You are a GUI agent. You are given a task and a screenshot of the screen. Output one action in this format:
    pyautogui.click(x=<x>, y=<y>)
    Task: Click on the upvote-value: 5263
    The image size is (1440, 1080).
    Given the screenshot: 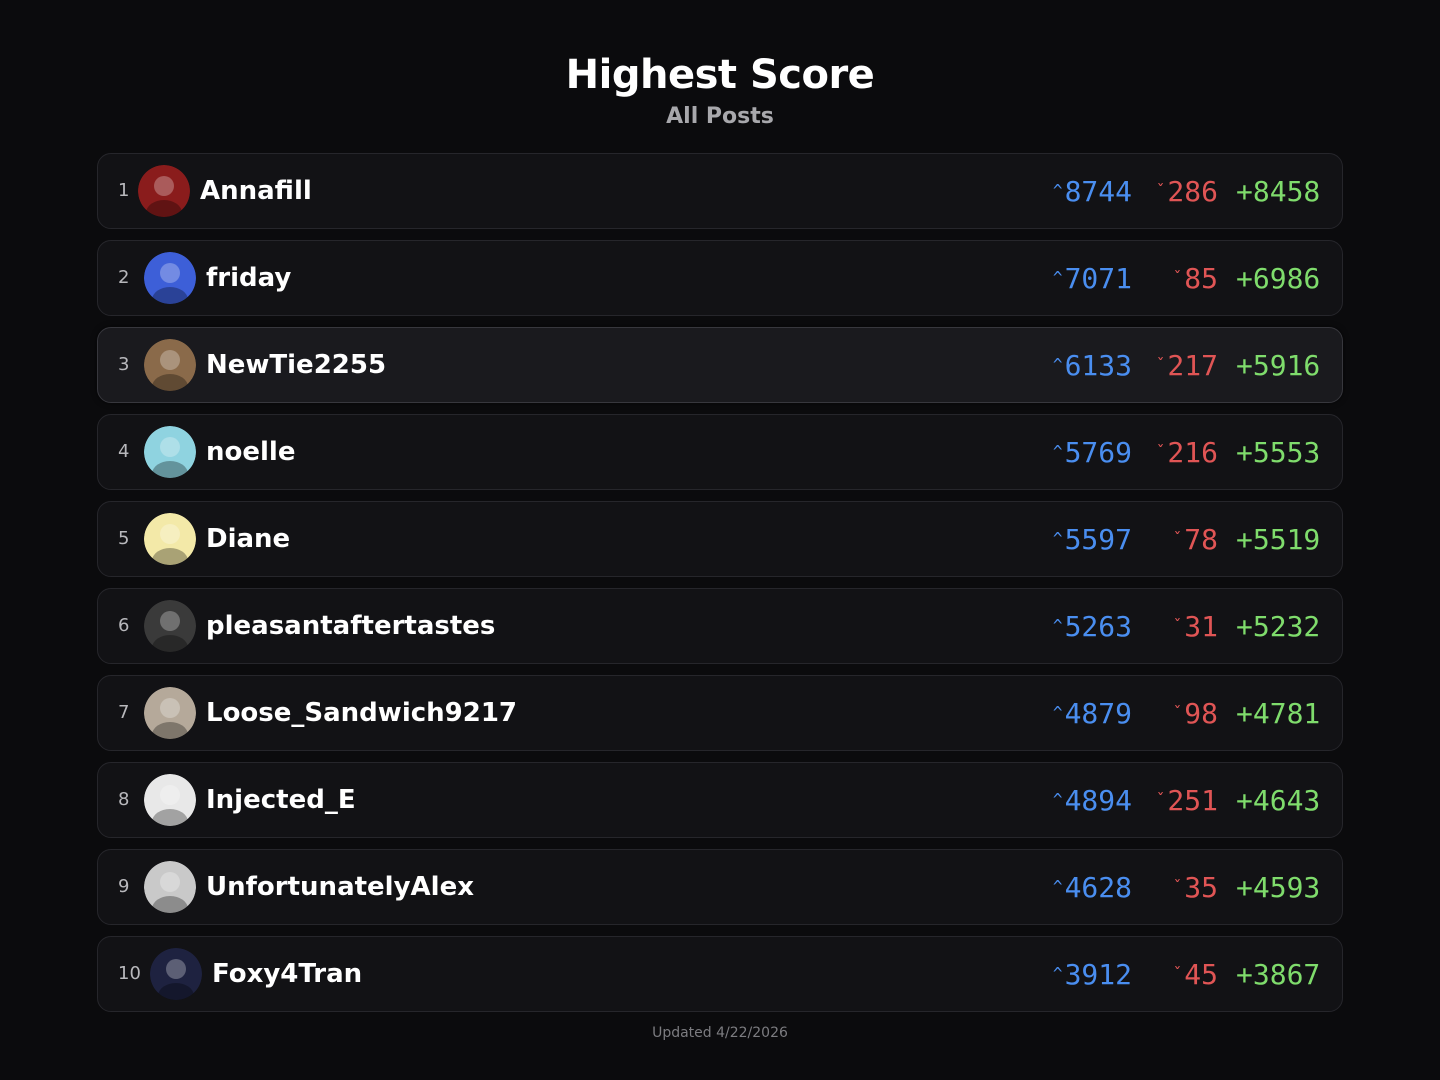 What is the action you would take?
    pyautogui.click(x=1098, y=626)
    